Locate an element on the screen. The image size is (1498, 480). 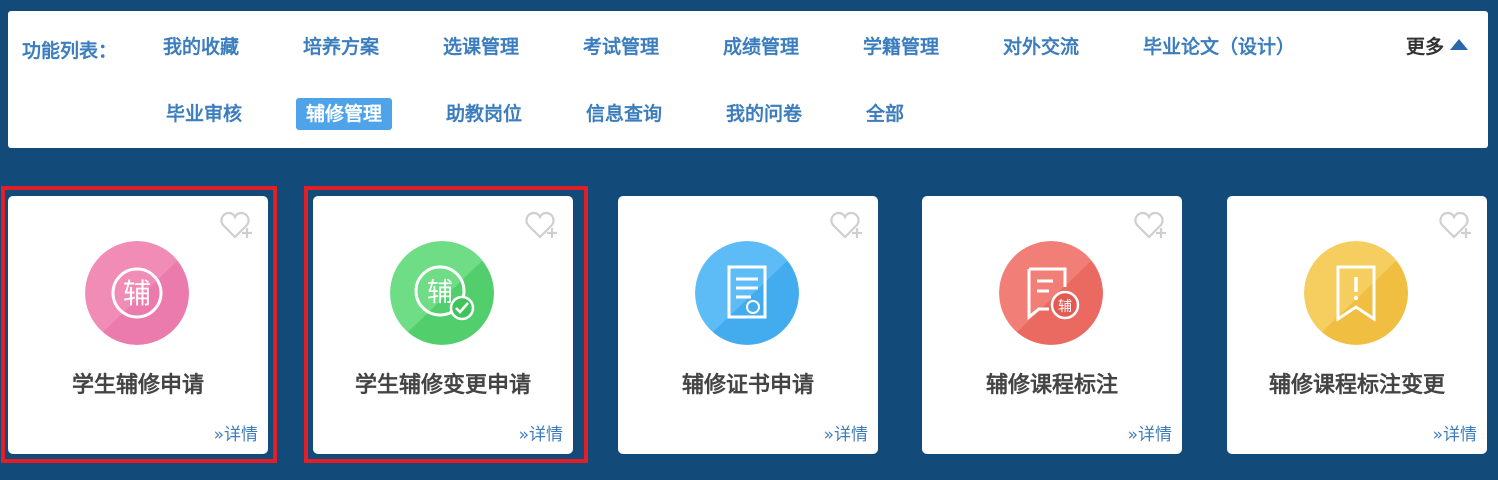
function-list-label: 功能列表： is located at coordinates (70, 51).